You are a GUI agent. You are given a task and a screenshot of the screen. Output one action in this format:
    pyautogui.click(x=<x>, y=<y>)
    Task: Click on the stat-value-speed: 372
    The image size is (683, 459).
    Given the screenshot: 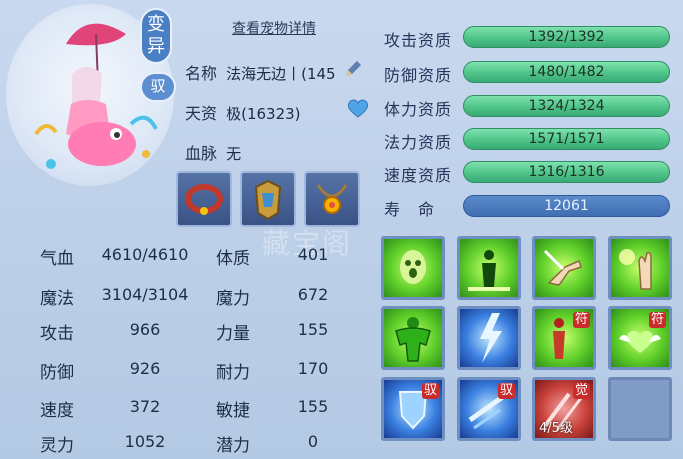 What is the action you would take?
    pyautogui.click(x=145, y=406)
    